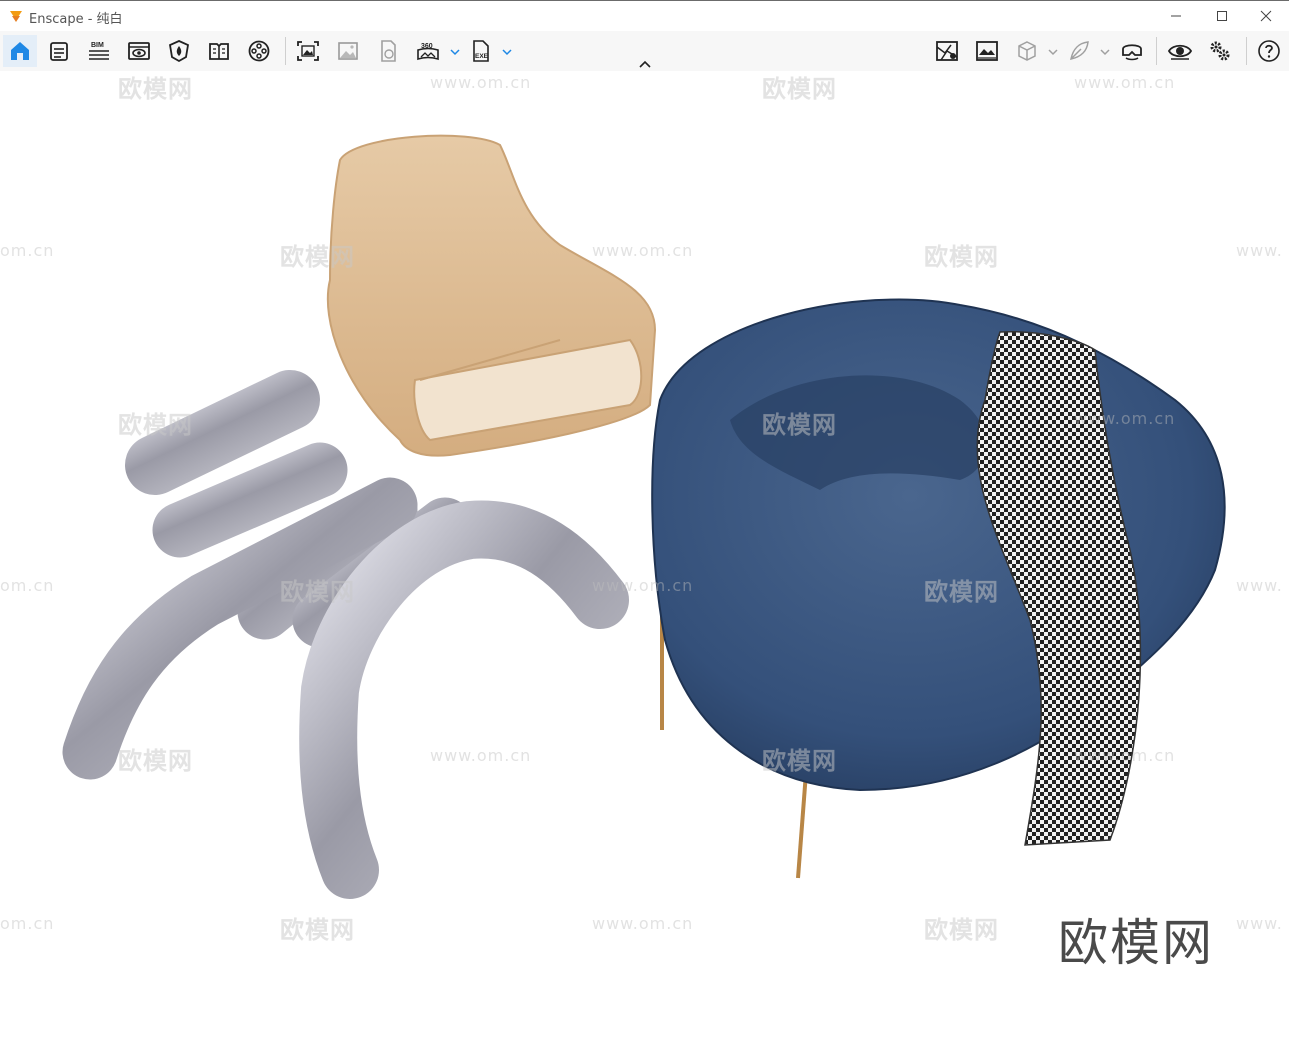  What do you see at coordinates (491, 295) in the screenshot?
I see `rattan-lounge-chair` at bounding box center [491, 295].